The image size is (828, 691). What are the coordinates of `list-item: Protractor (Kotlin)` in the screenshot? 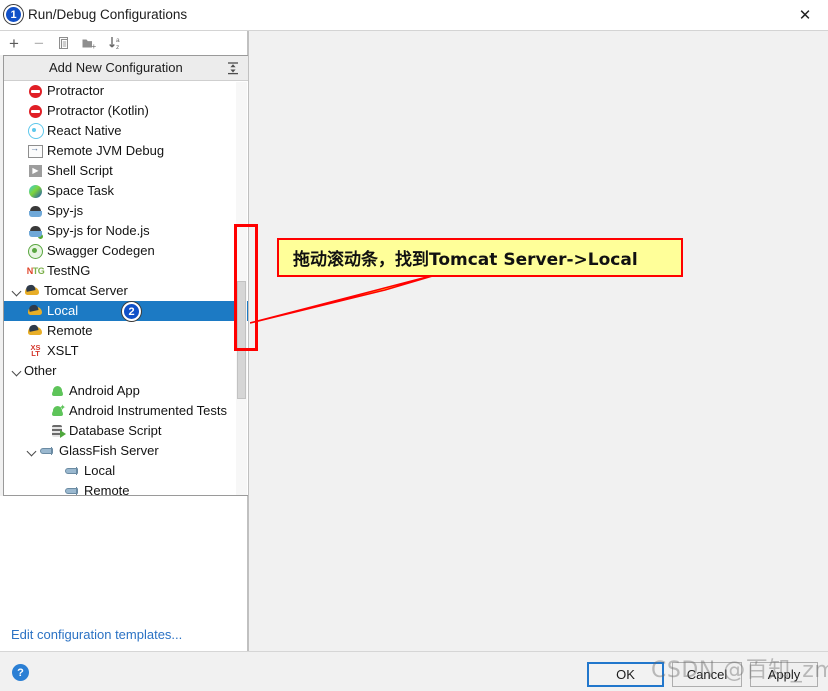 It's located at (126, 111).